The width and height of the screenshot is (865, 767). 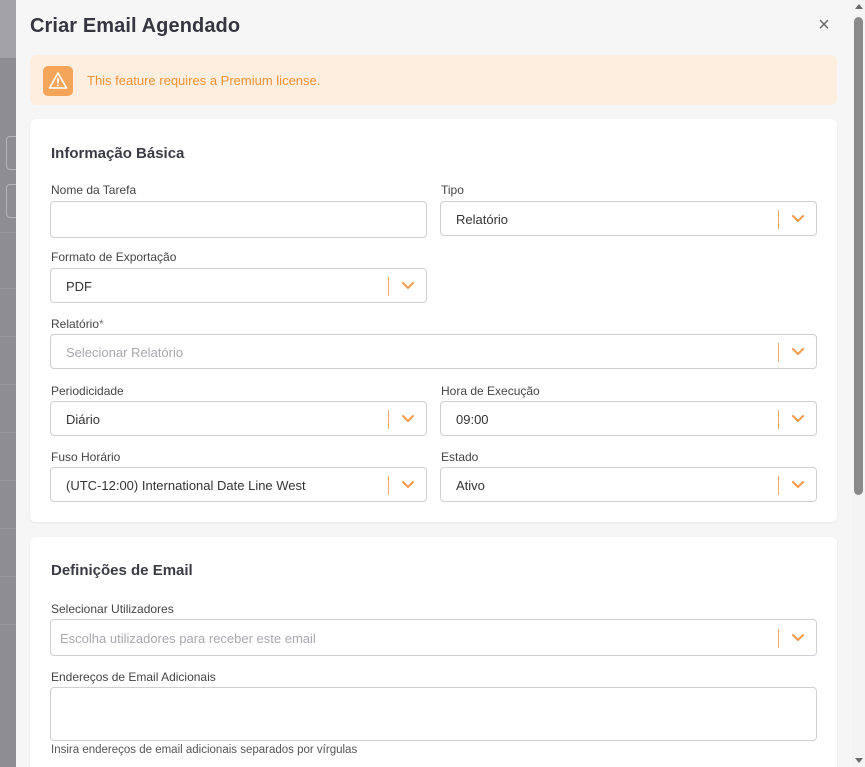 What do you see at coordinates (87, 391) in the screenshot?
I see `periodicity-label: Periodicidade` at bounding box center [87, 391].